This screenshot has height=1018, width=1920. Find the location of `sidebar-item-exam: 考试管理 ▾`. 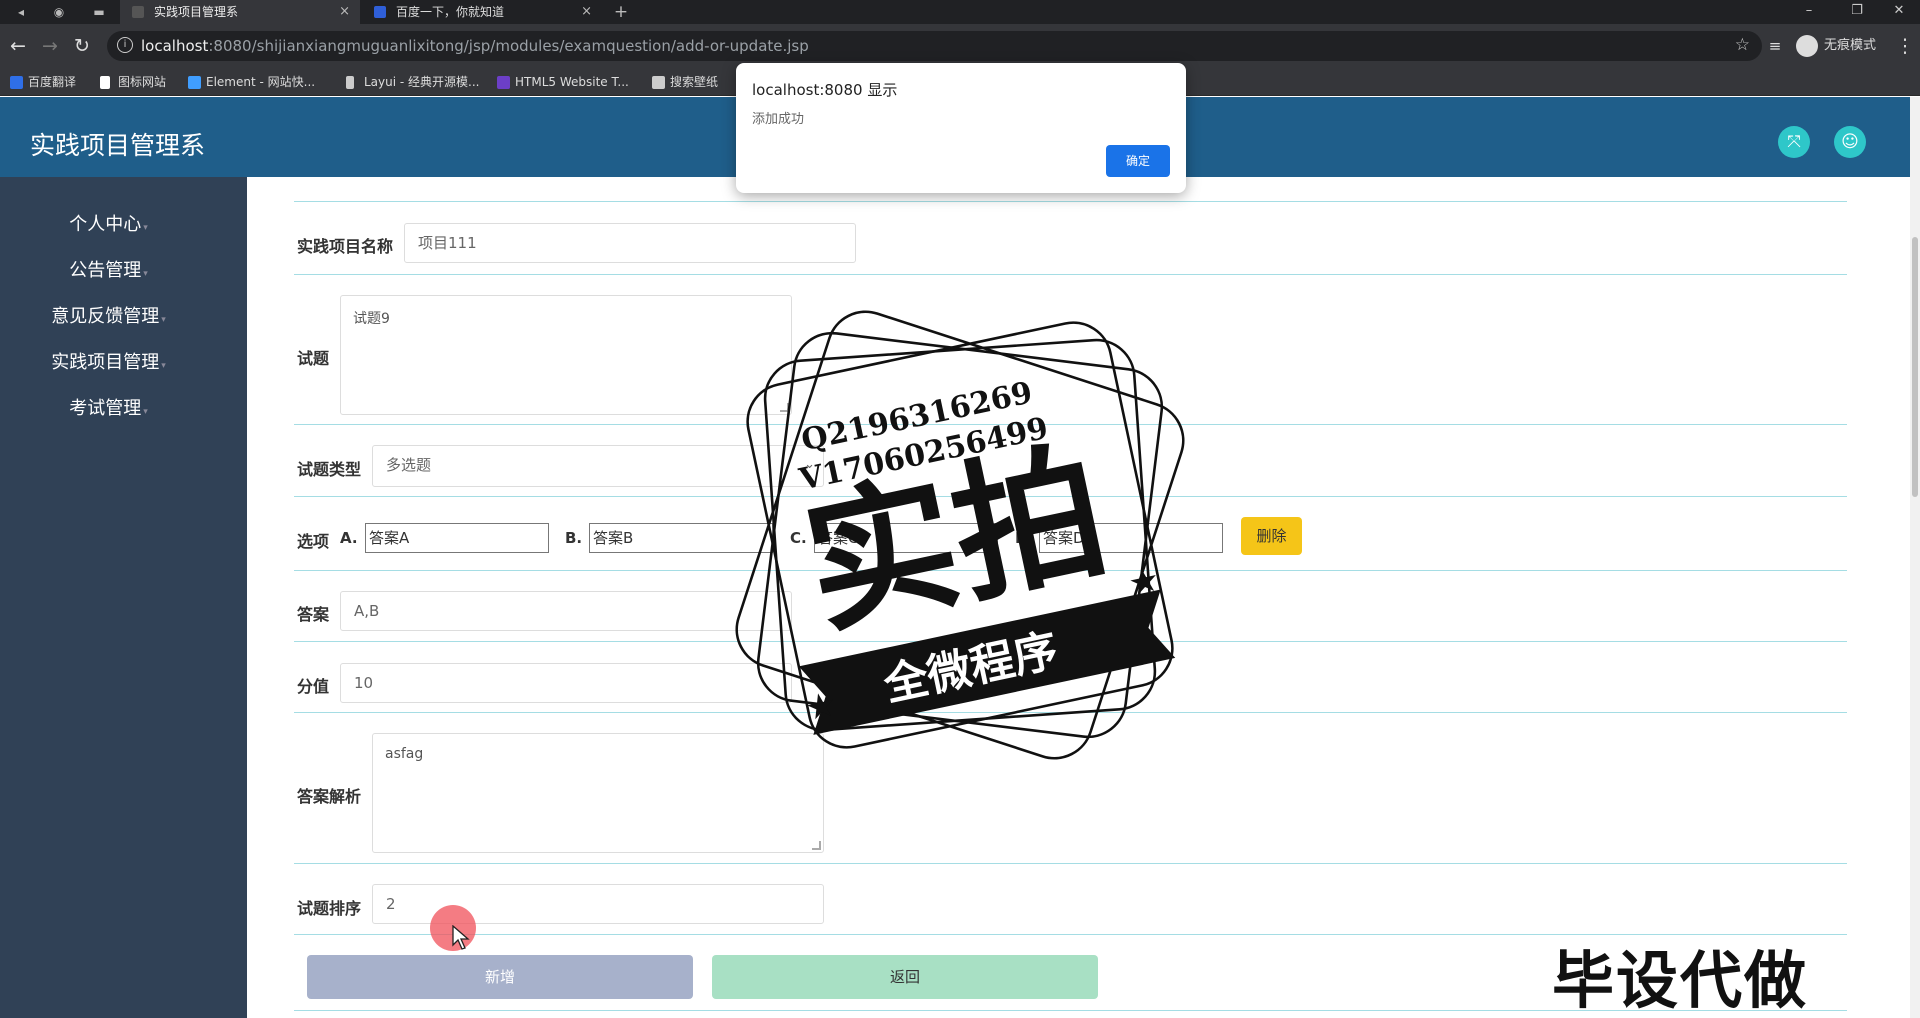

sidebar-item-exam: 考试管理 ▾ is located at coordinates (108, 407).